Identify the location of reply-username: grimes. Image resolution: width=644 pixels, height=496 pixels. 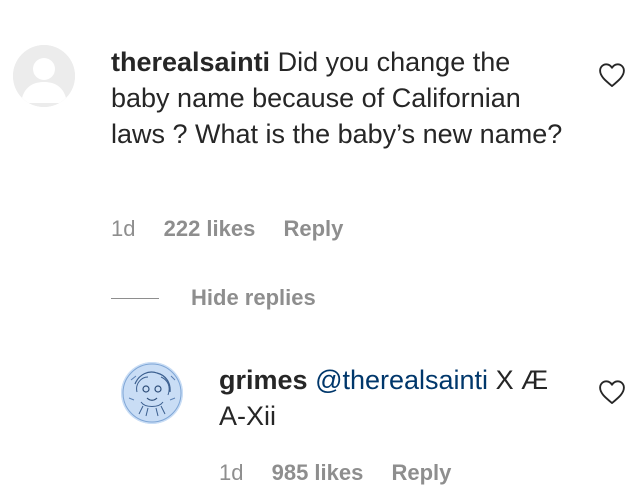
(263, 380).